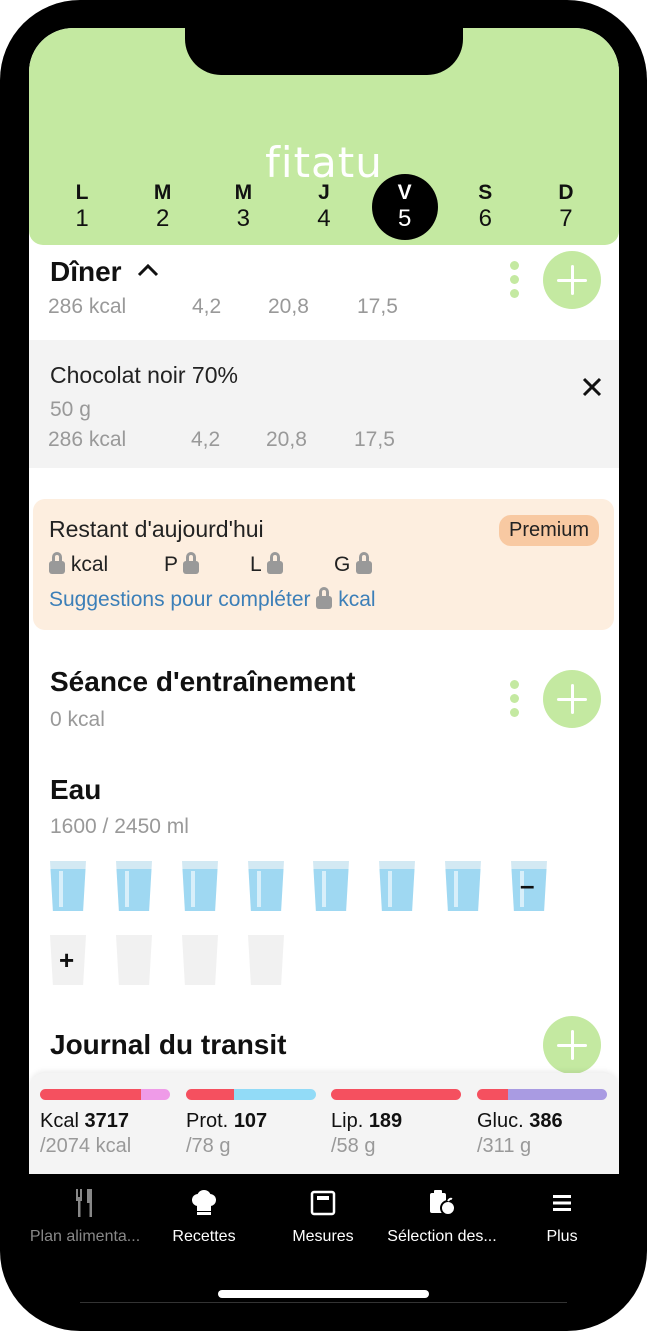 The width and height of the screenshot is (647, 1331). I want to click on meal-kcal: 286 kcal, so click(87, 306).